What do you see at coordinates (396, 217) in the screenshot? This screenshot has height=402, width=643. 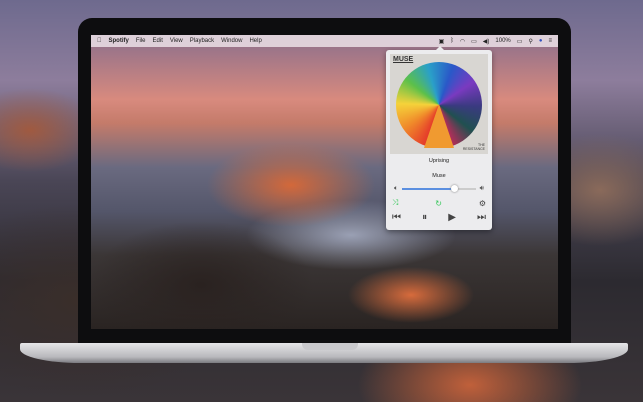 I see `previous-track-button: ⏮︎` at bounding box center [396, 217].